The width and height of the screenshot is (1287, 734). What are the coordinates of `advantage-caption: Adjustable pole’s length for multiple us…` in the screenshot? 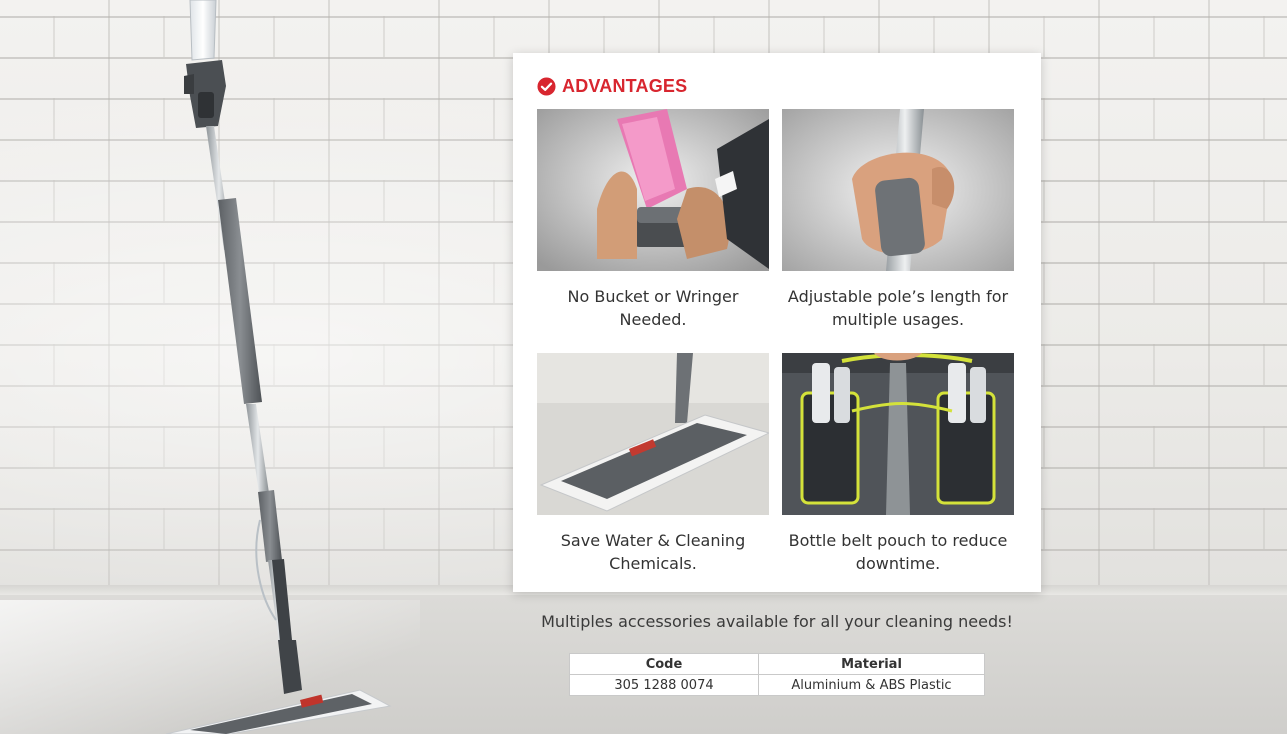 It's located at (898, 308).